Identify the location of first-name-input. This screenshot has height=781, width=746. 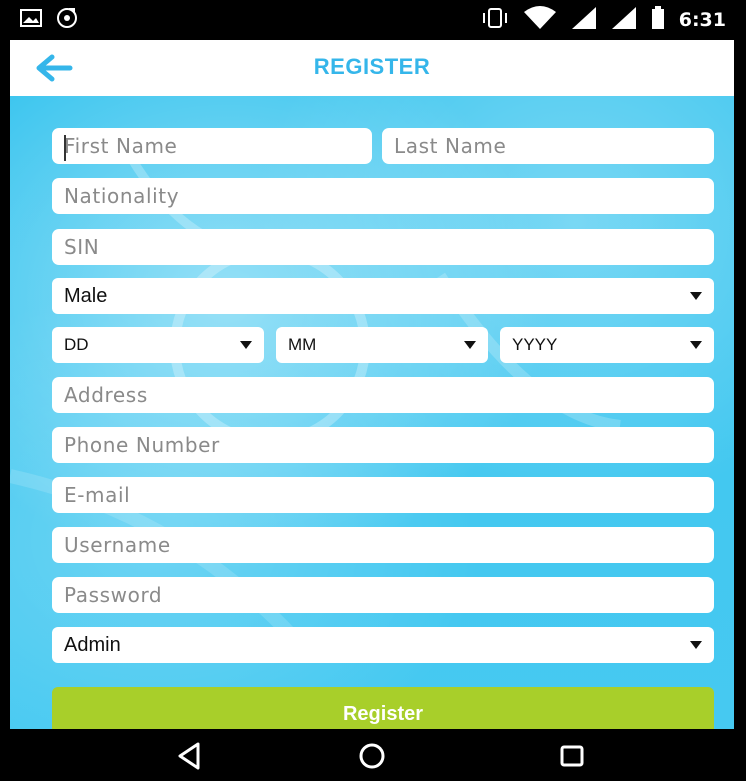
(212, 146).